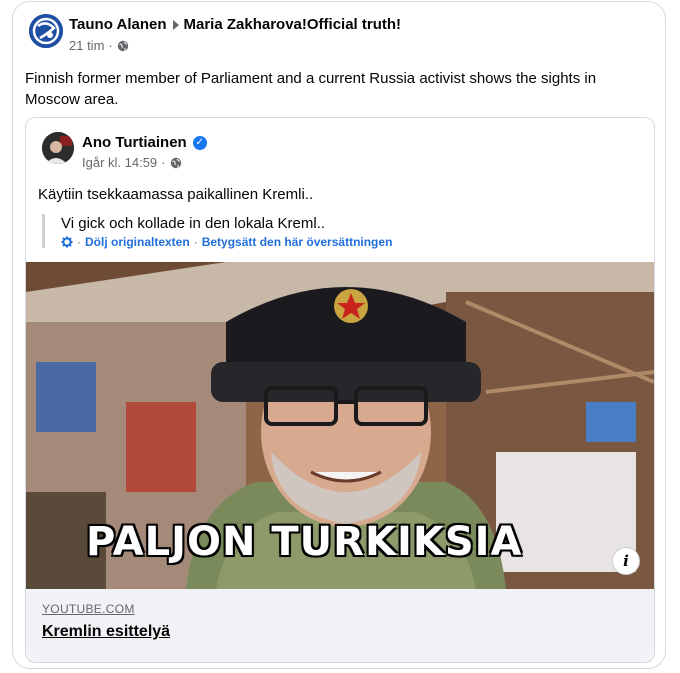 The image size is (680, 673). What do you see at coordinates (175, 24) in the screenshot?
I see `arrow-right-icon` at bounding box center [175, 24].